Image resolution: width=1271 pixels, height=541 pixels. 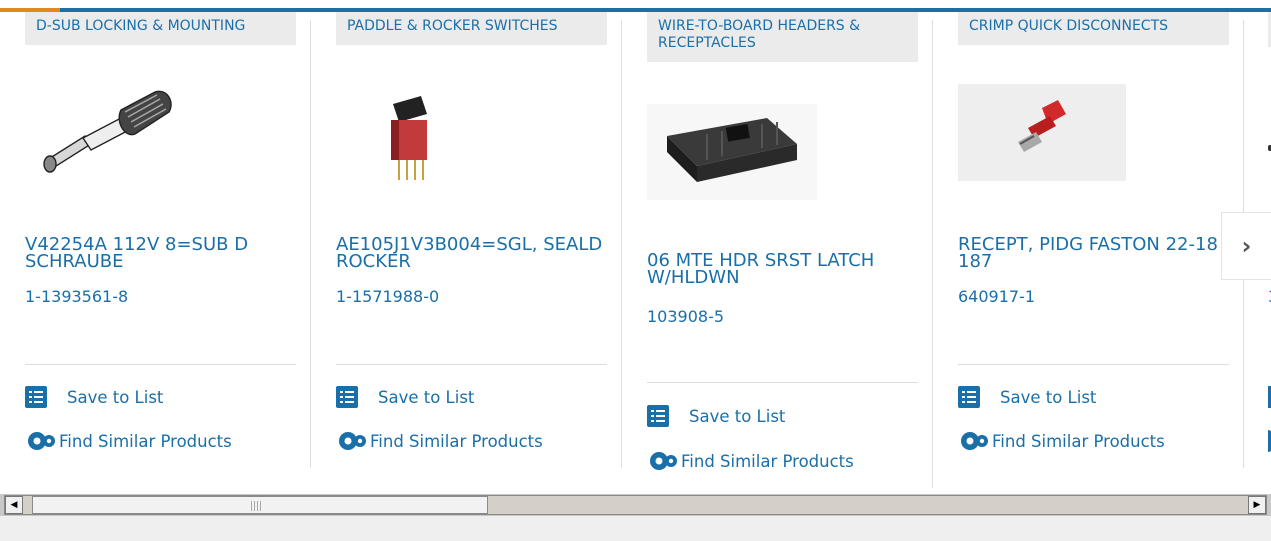 What do you see at coordinates (160, 28) in the screenshot?
I see `category-label: D-SUB LOCKING & MOUNTING` at bounding box center [160, 28].